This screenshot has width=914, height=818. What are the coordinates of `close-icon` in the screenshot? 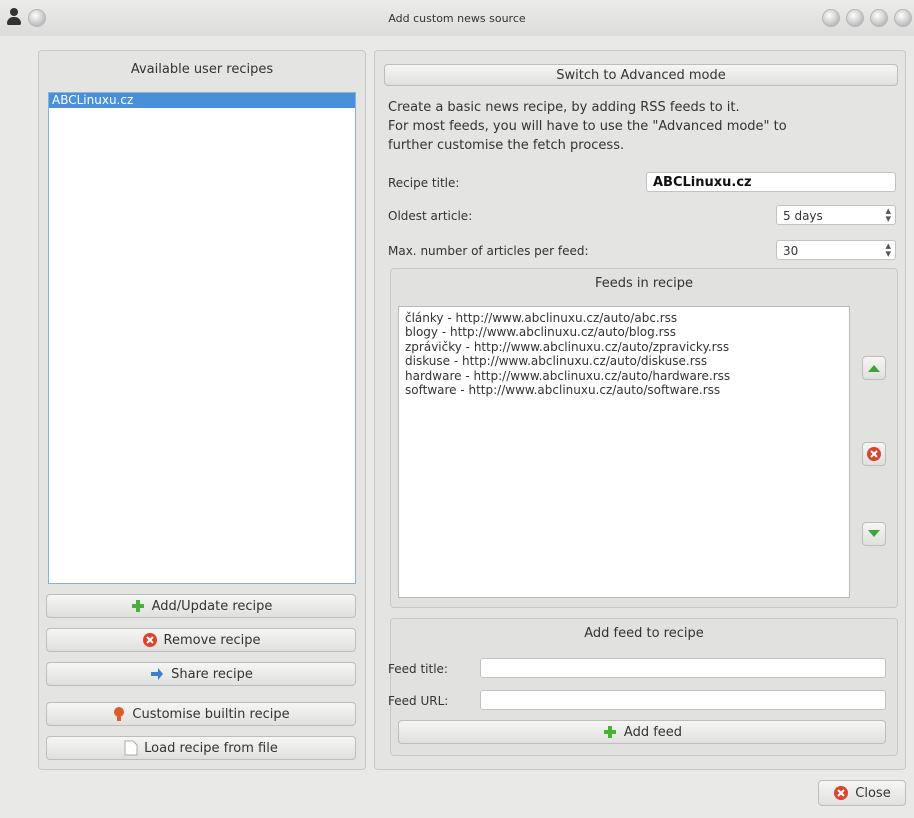 It's located at (841, 793).